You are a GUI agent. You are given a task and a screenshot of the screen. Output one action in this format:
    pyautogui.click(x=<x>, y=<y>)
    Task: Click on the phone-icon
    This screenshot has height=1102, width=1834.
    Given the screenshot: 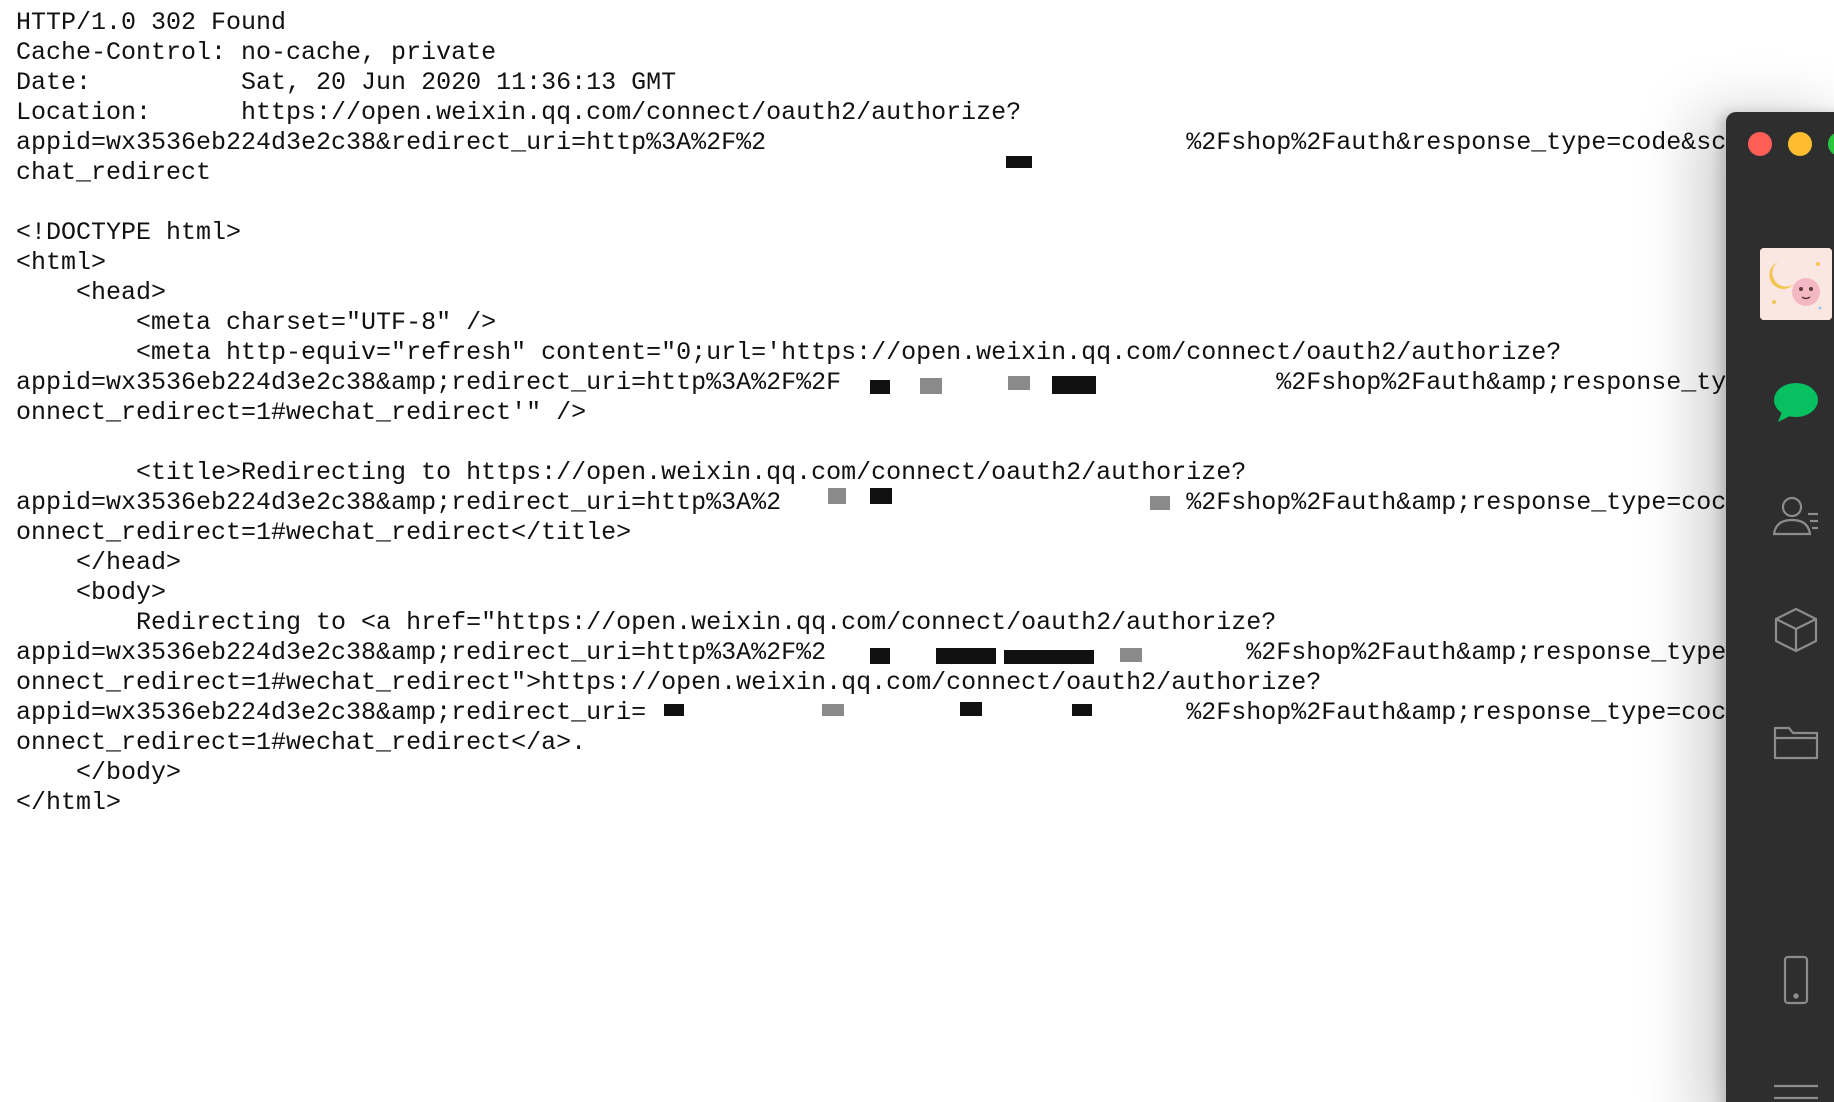 What is the action you would take?
    pyautogui.click(x=1796, y=980)
    